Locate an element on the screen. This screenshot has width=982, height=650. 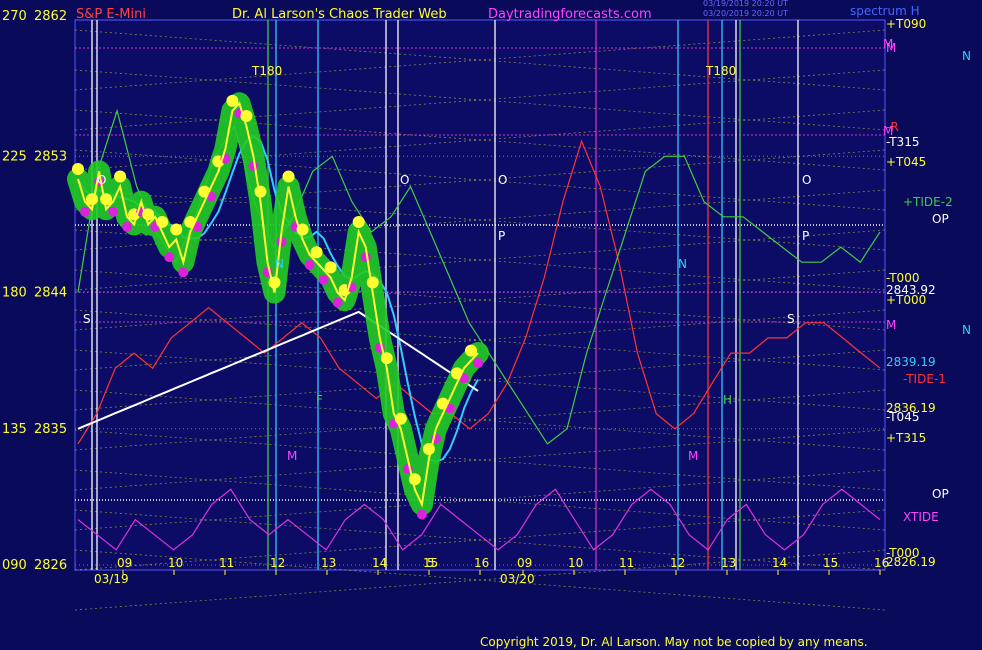
date-label: 03/20 is located at coordinates (517, 579).